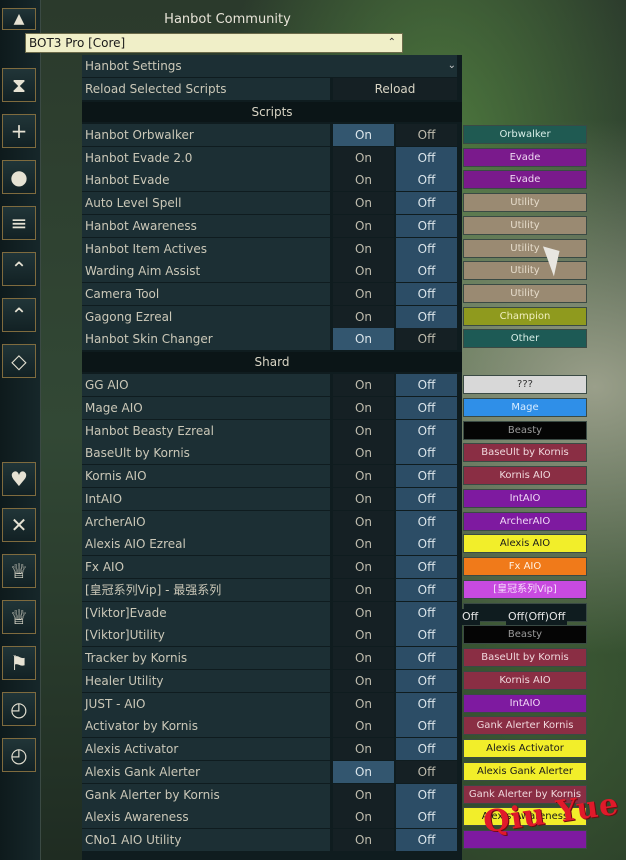 The height and width of the screenshot is (860, 626). What do you see at coordinates (206, 476) in the screenshot?
I see `script-name: Kornis AIO` at bounding box center [206, 476].